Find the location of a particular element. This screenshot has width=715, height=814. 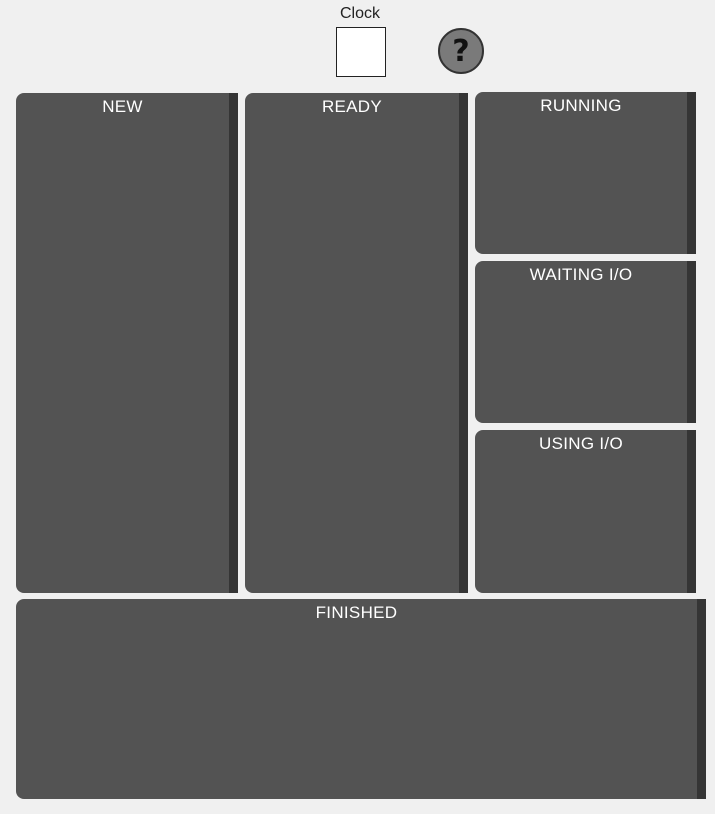

using-io-panel: USING I/O is located at coordinates (585, 511).